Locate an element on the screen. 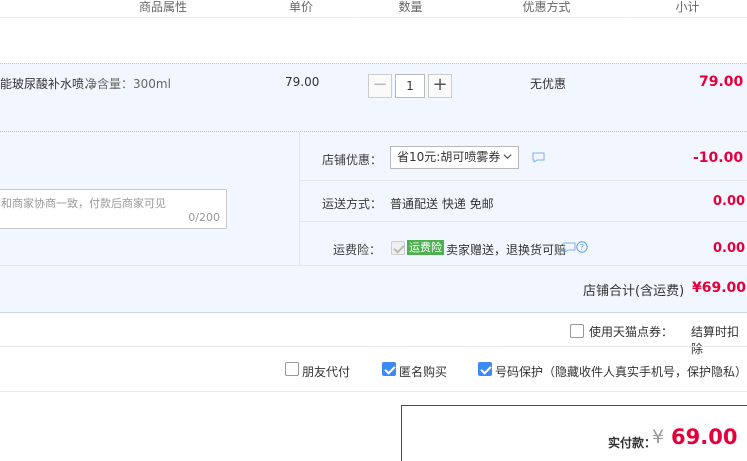  qty-minus-button: − is located at coordinates (380, 86).